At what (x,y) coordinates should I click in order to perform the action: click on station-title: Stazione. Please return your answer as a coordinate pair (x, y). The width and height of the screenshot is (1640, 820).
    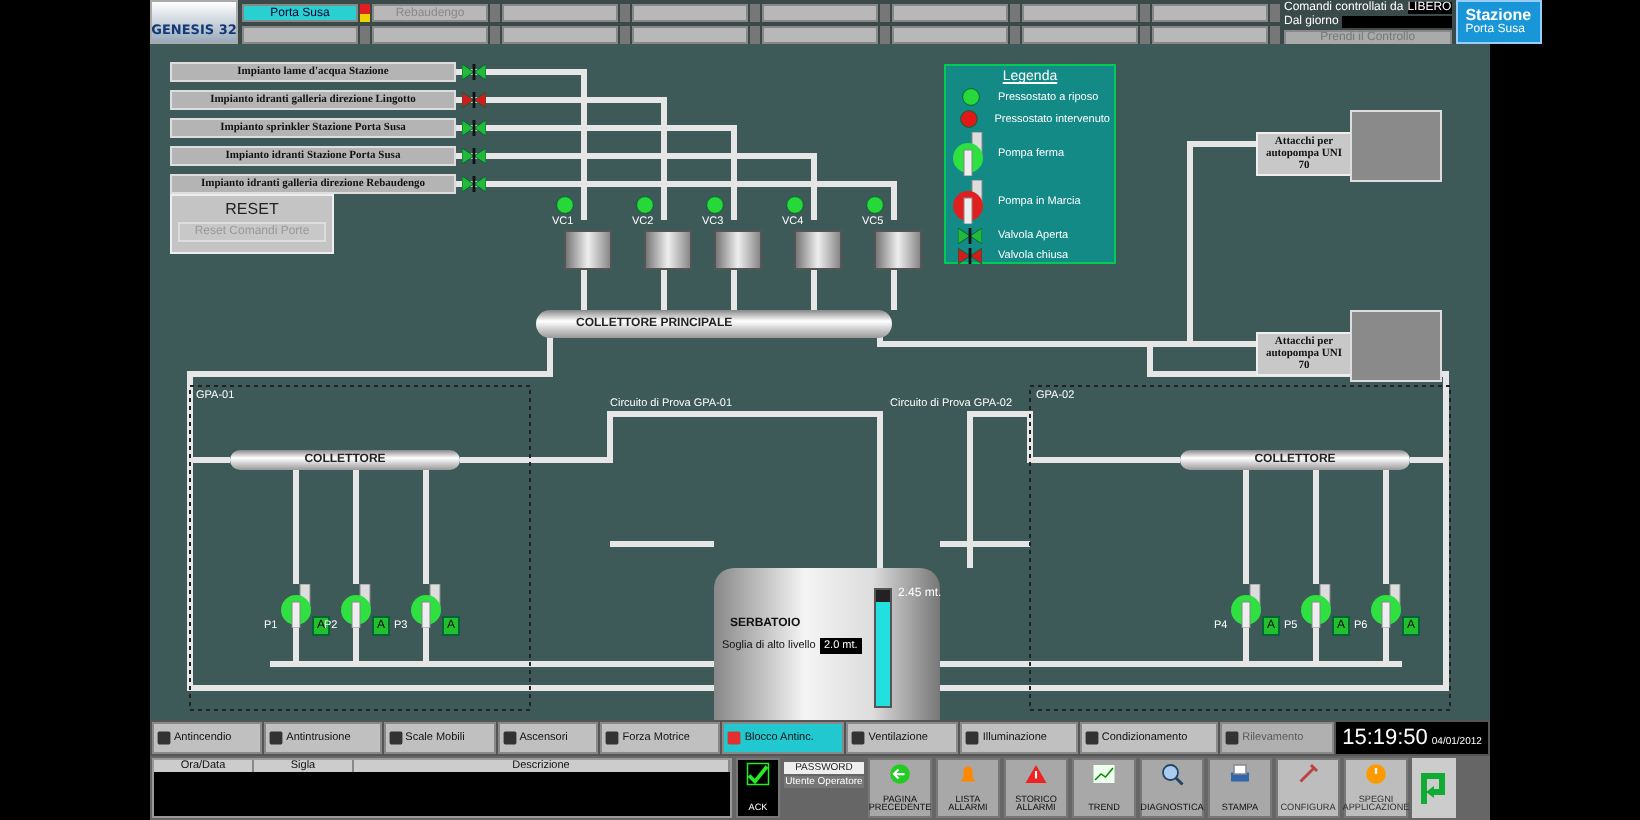
    Looking at the image, I should click on (1498, 15).